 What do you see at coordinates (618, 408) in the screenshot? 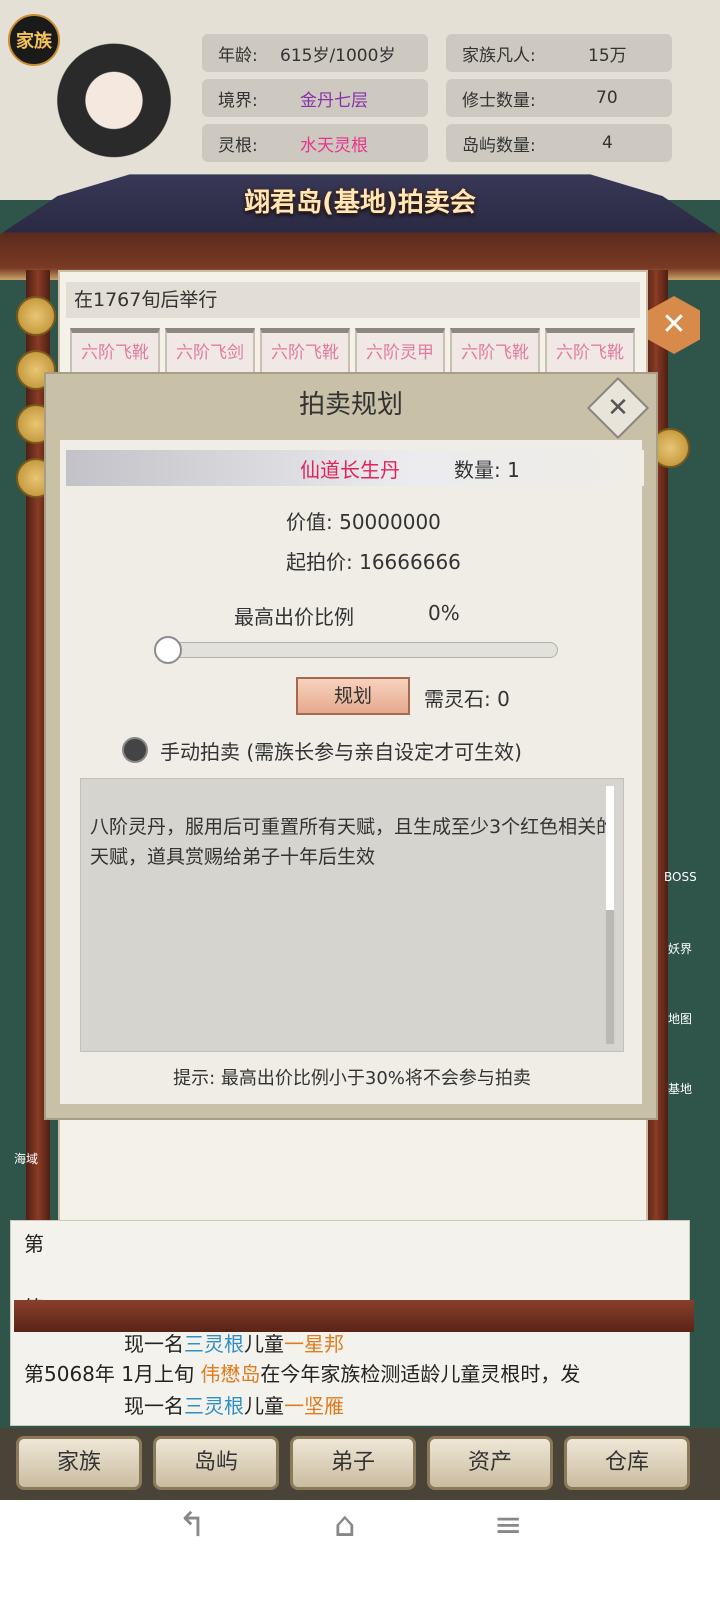
I see `close-icon: ✕` at bounding box center [618, 408].